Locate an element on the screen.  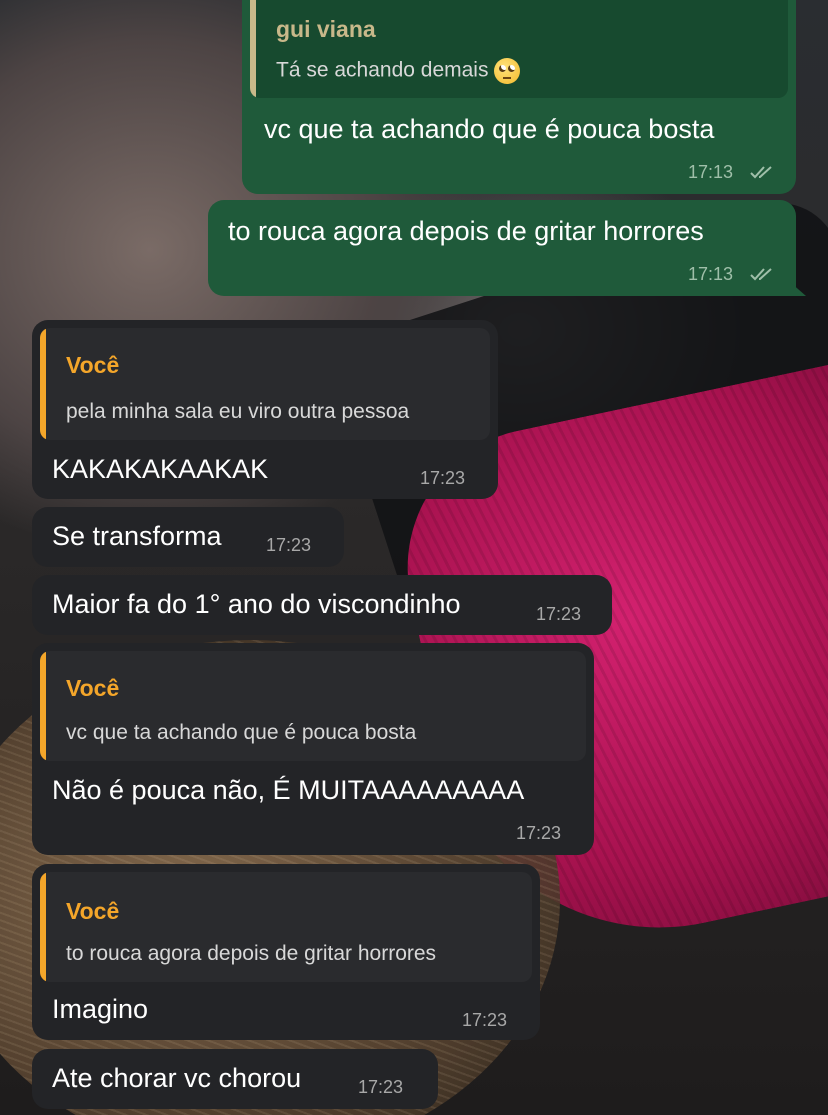
message-text: Ate chorar vc chorou is located at coordinates (177, 1078).